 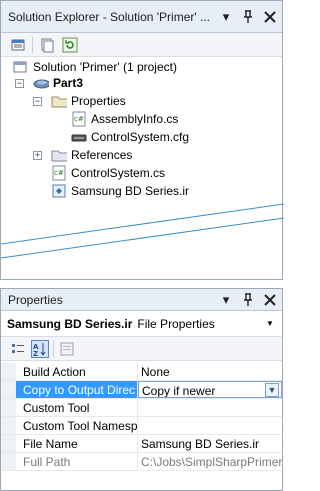 I want to click on properties-icon, so click(x=18, y=45).